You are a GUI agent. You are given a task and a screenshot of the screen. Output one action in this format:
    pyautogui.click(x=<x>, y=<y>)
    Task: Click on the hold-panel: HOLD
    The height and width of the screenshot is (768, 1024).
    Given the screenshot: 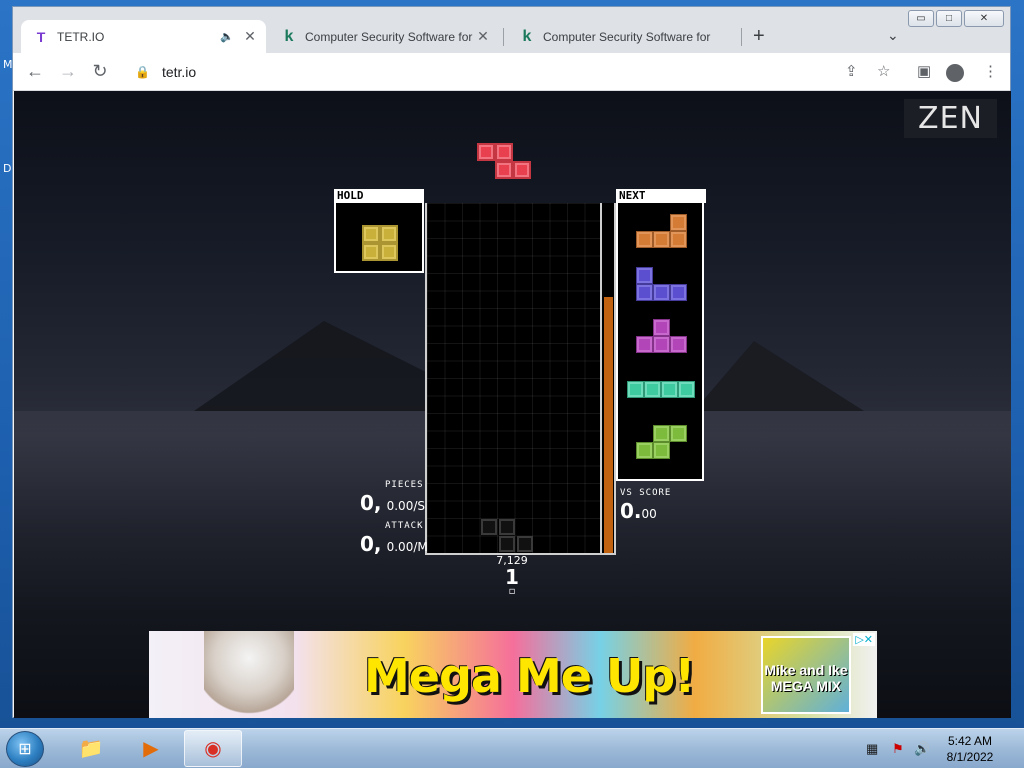 What is the action you would take?
    pyautogui.click(x=379, y=231)
    